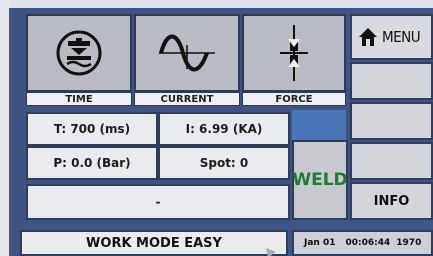 The image size is (433, 256). Describe the element at coordinates (294, 99) in the screenshot. I see `tile-label-force: FORCE` at that location.